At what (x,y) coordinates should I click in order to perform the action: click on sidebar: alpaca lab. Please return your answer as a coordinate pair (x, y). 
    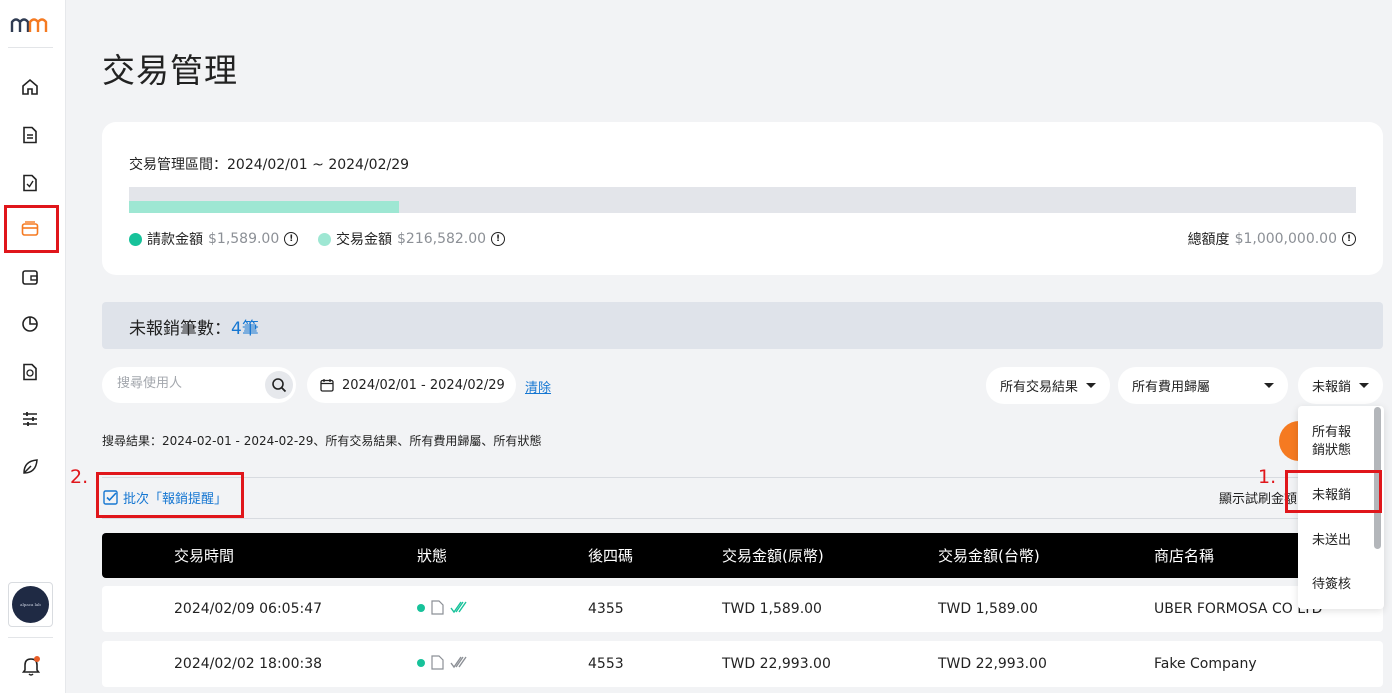
    Looking at the image, I should click on (33, 346).